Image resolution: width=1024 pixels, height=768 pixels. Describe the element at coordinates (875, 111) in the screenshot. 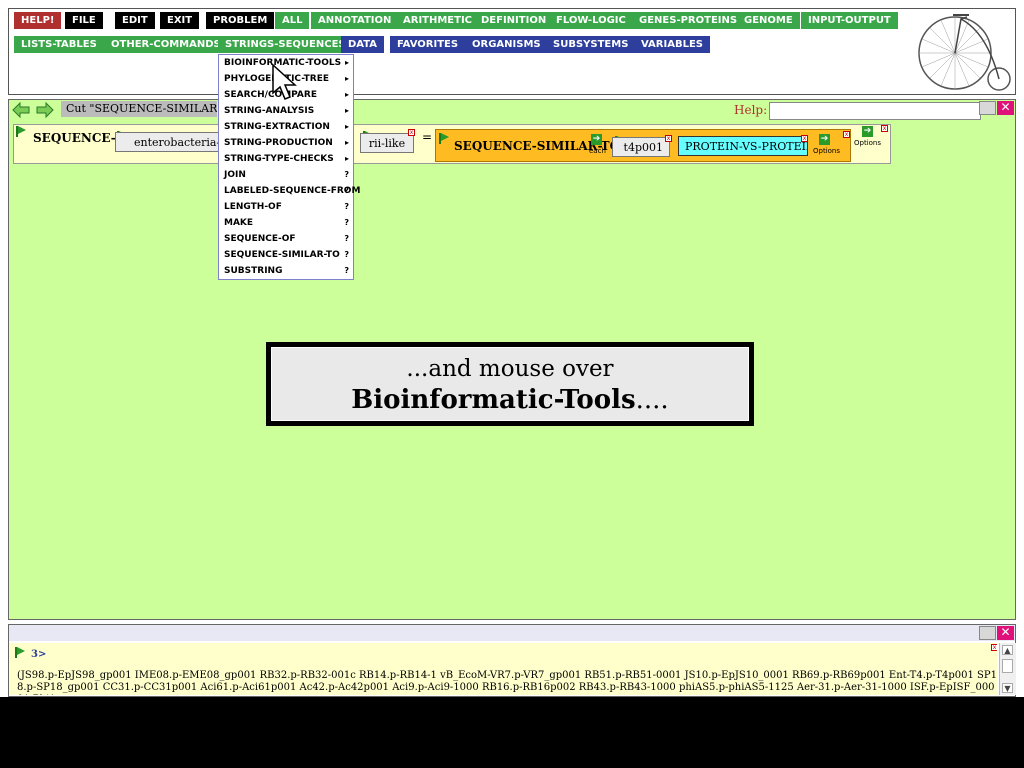

I see `help-search-input` at that location.